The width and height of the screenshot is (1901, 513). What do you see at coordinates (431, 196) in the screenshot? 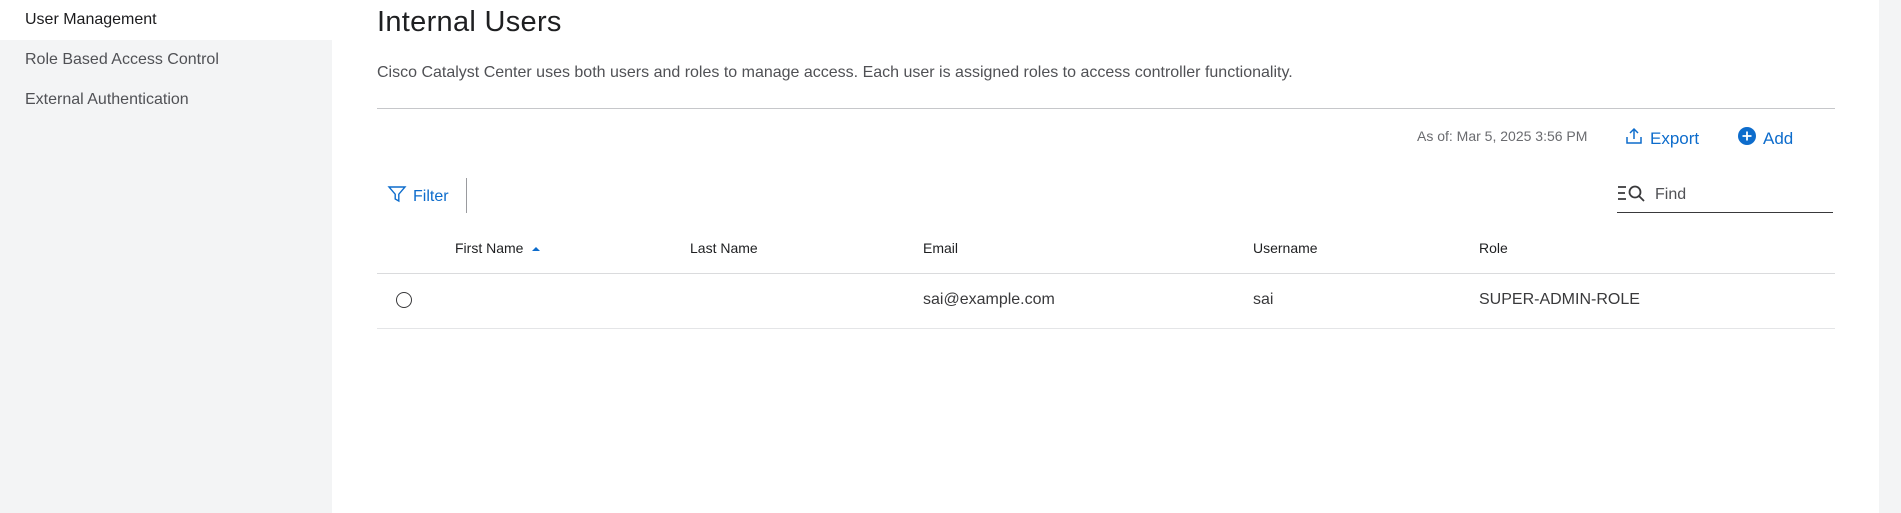
I see `filter-label: Filter` at bounding box center [431, 196].